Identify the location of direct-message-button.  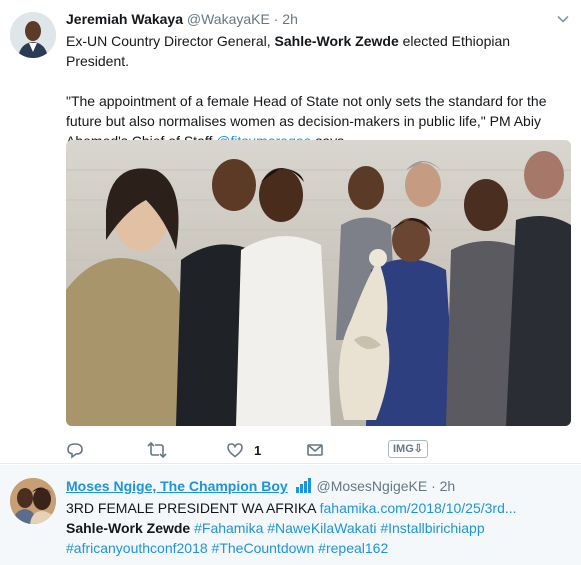
(315, 450).